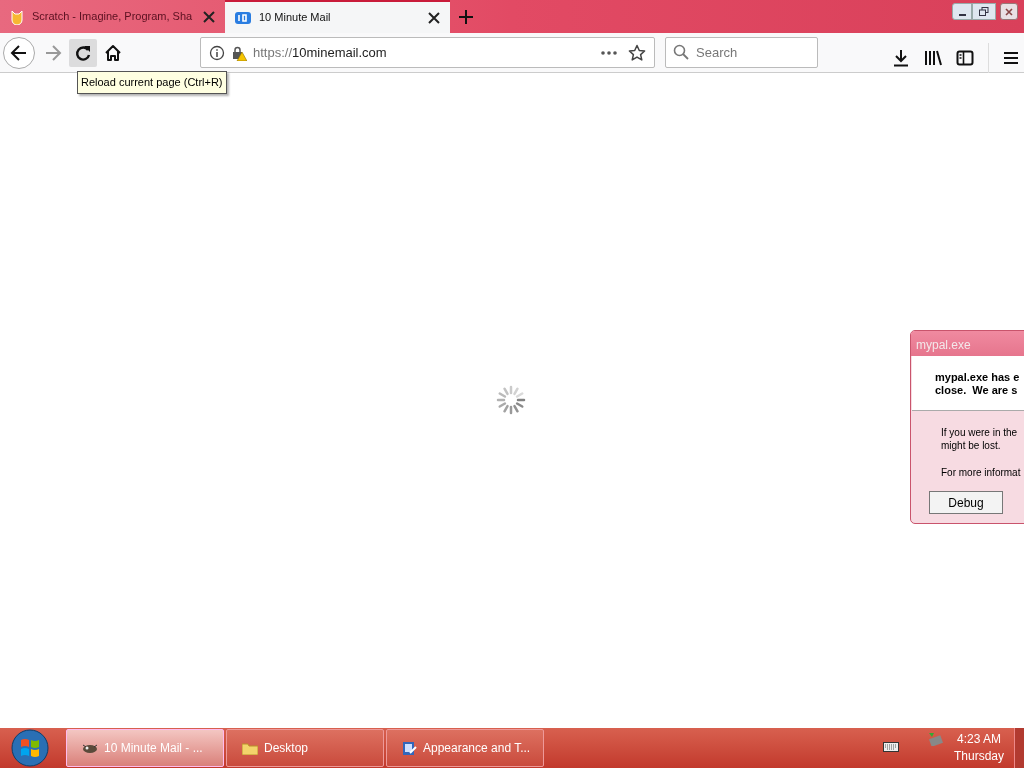 This screenshot has height=768, width=1024. I want to click on download-icon, so click(901, 58).